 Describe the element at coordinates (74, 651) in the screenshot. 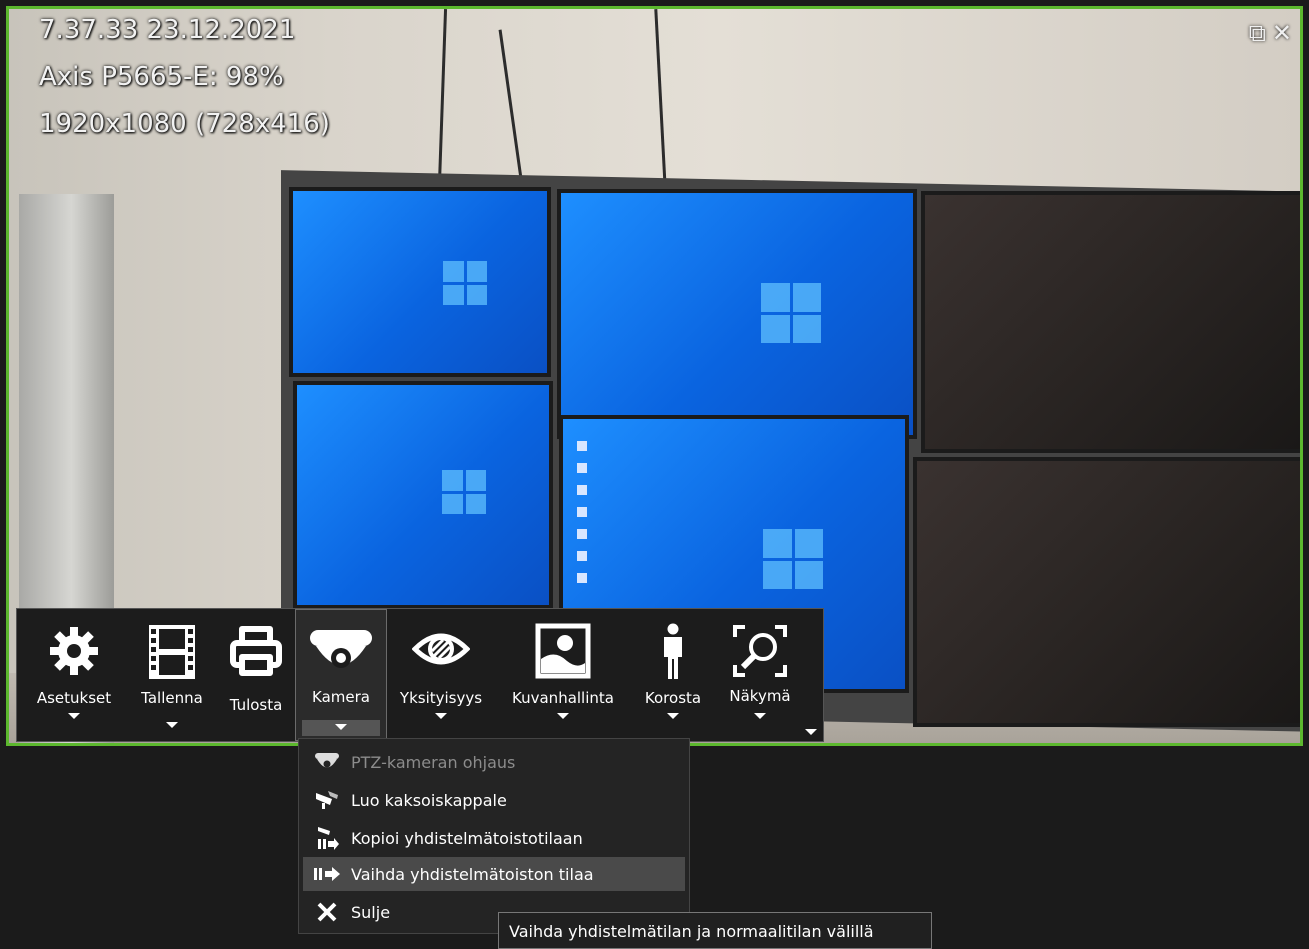

I see `gear-icon` at that location.